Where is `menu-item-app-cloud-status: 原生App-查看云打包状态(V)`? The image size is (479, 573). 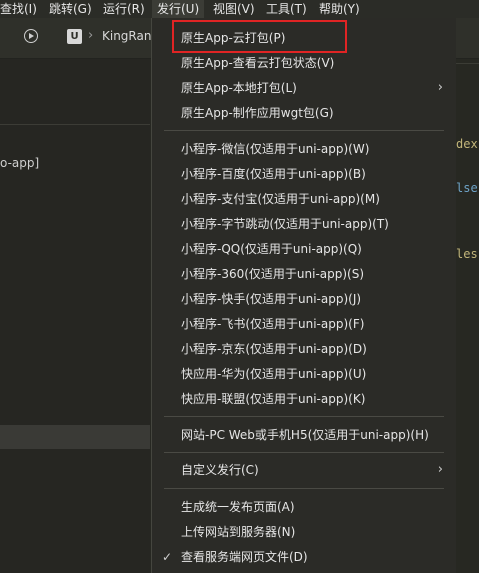 menu-item-app-cloud-status: 原生App-查看云打包状态(V) is located at coordinates (304, 63).